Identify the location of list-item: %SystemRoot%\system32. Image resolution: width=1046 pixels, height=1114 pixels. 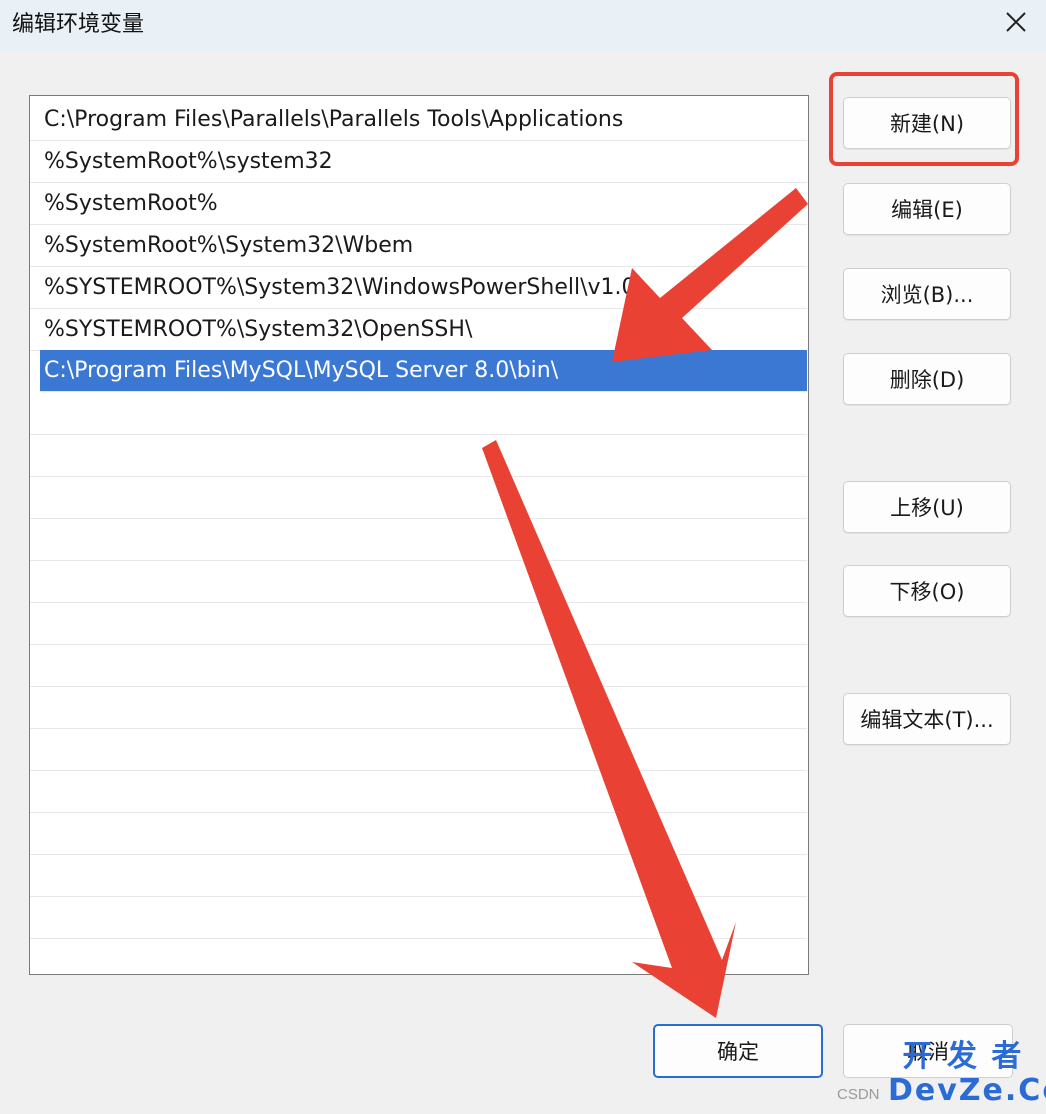
(418, 162).